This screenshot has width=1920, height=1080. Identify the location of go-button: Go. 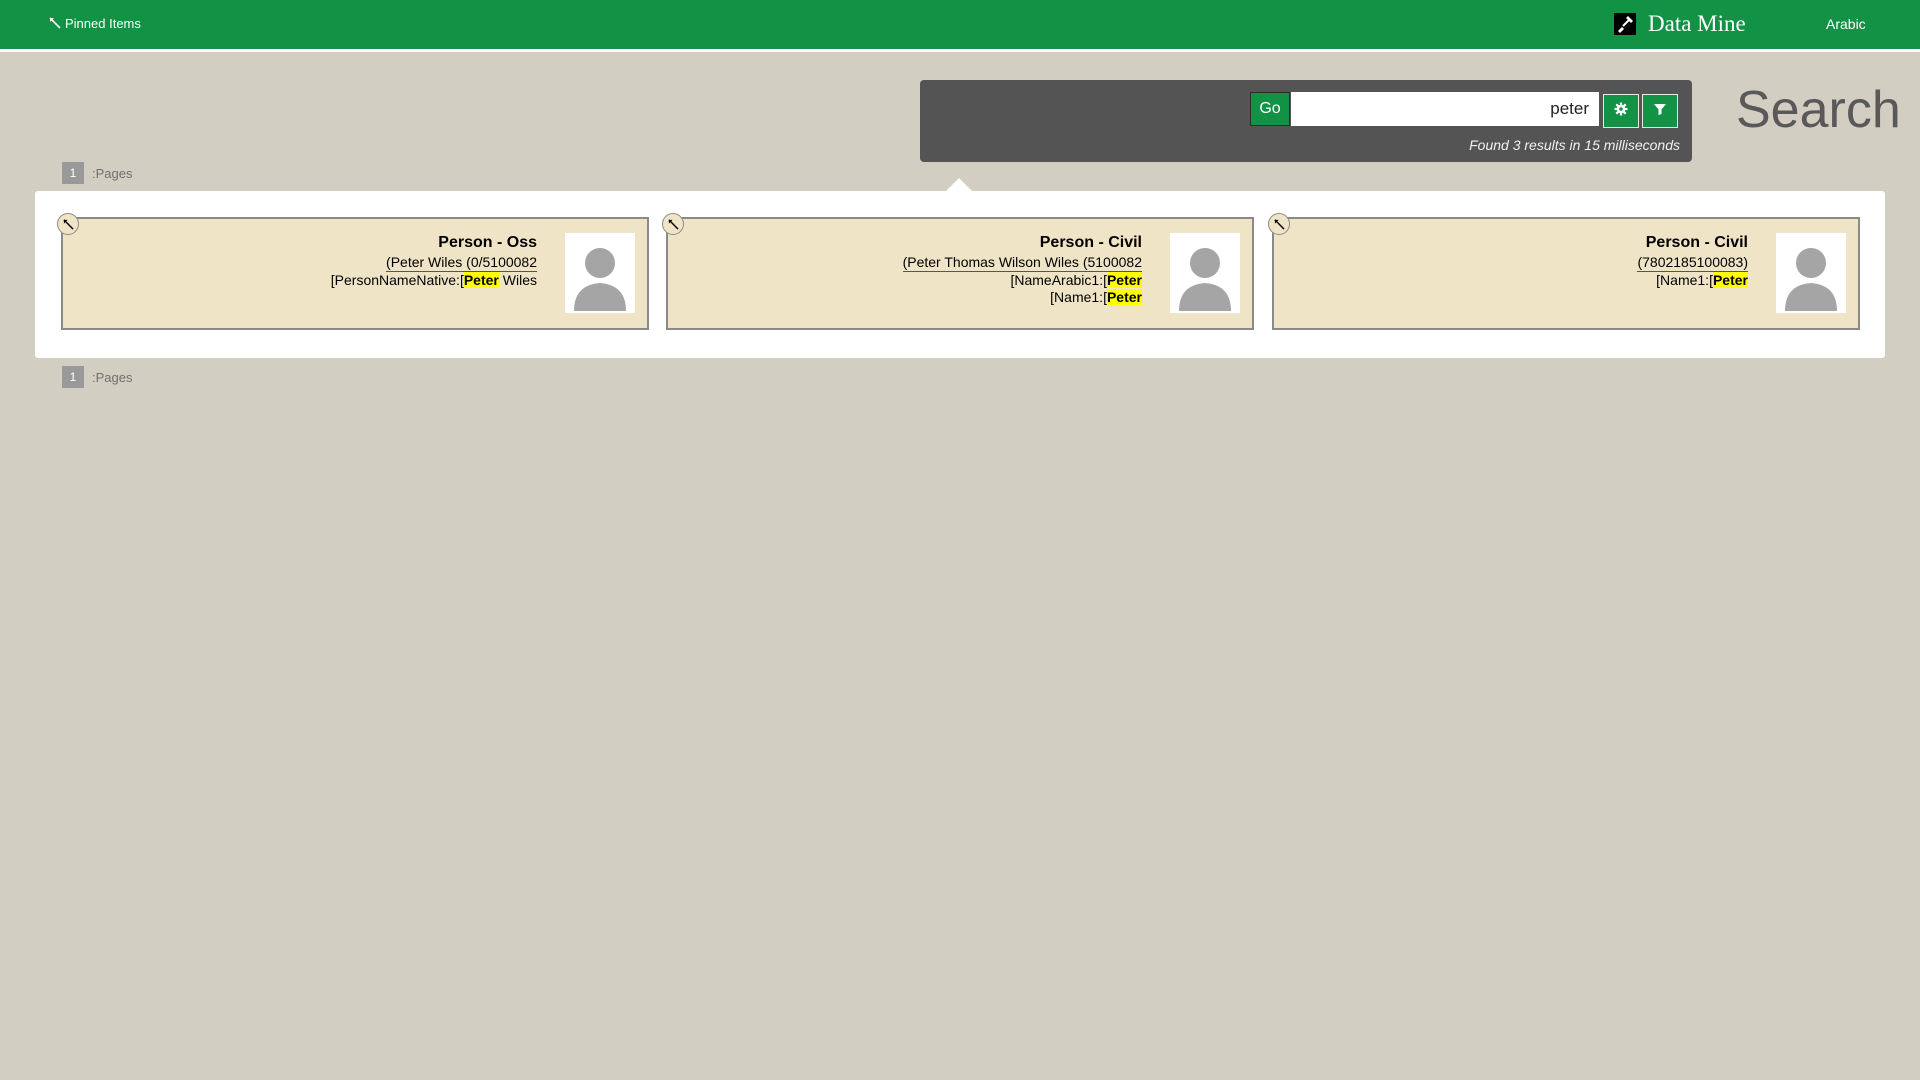
(1270, 109).